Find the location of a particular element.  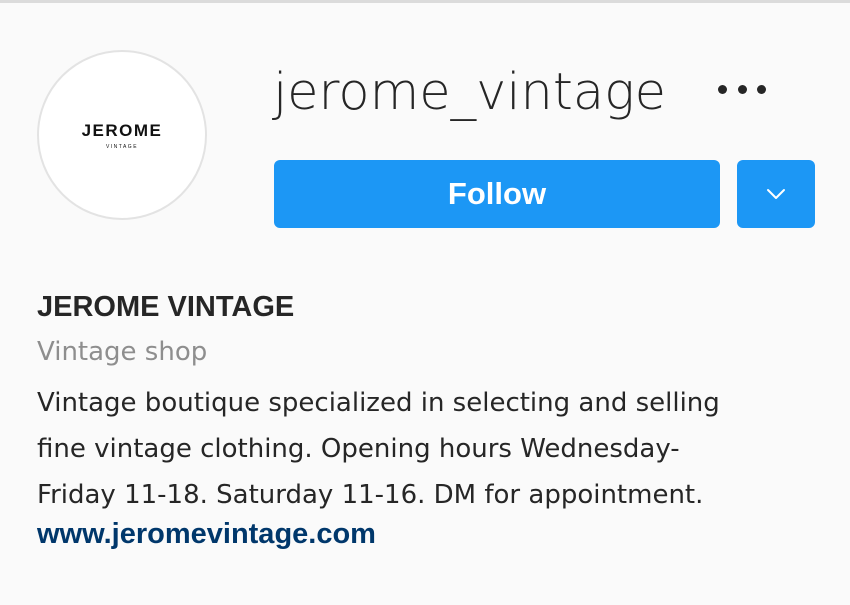

profile-avatar: JEROME VINTAGE is located at coordinates (122, 135).